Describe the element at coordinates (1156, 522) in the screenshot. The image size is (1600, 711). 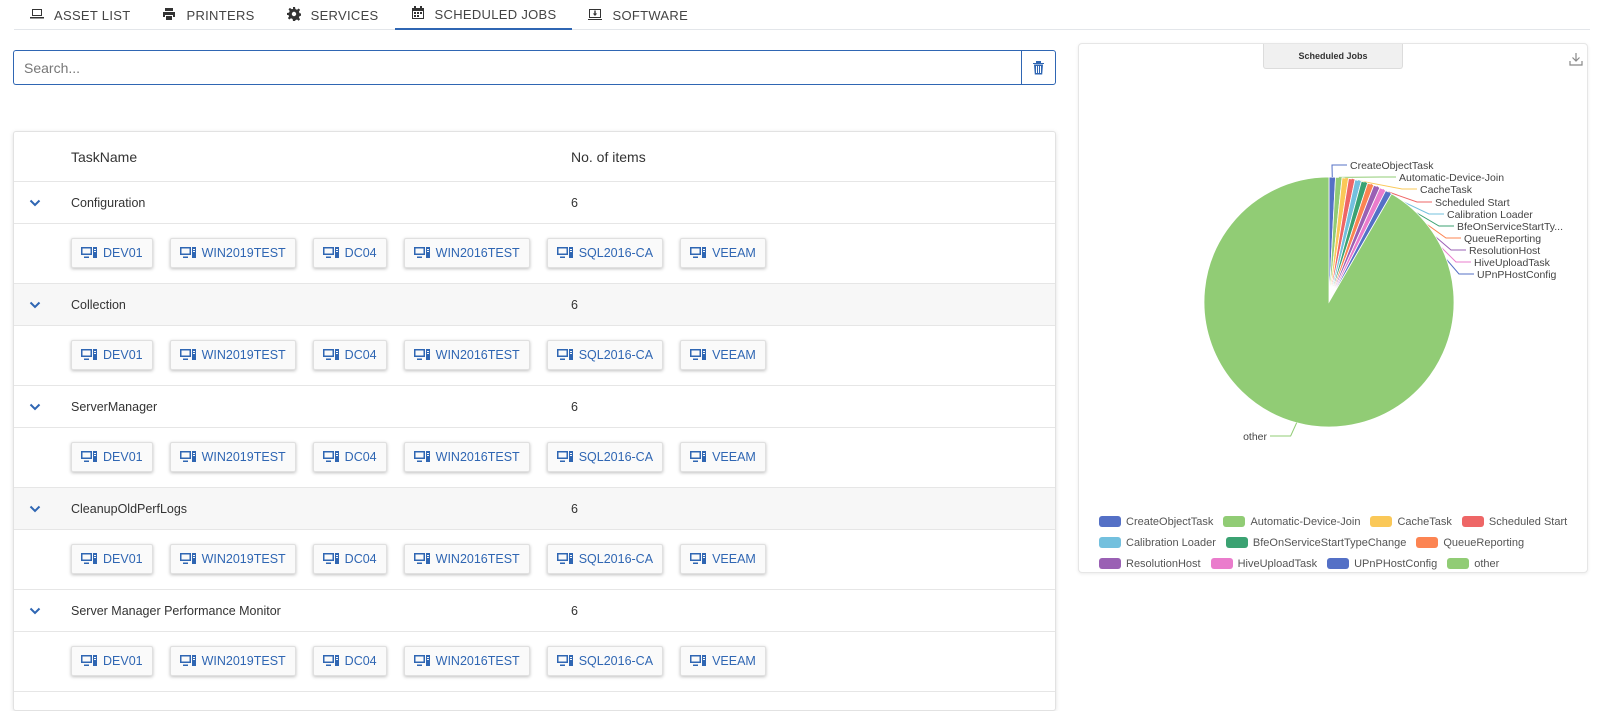
I see `legend-item: CreateObjectTask` at that location.